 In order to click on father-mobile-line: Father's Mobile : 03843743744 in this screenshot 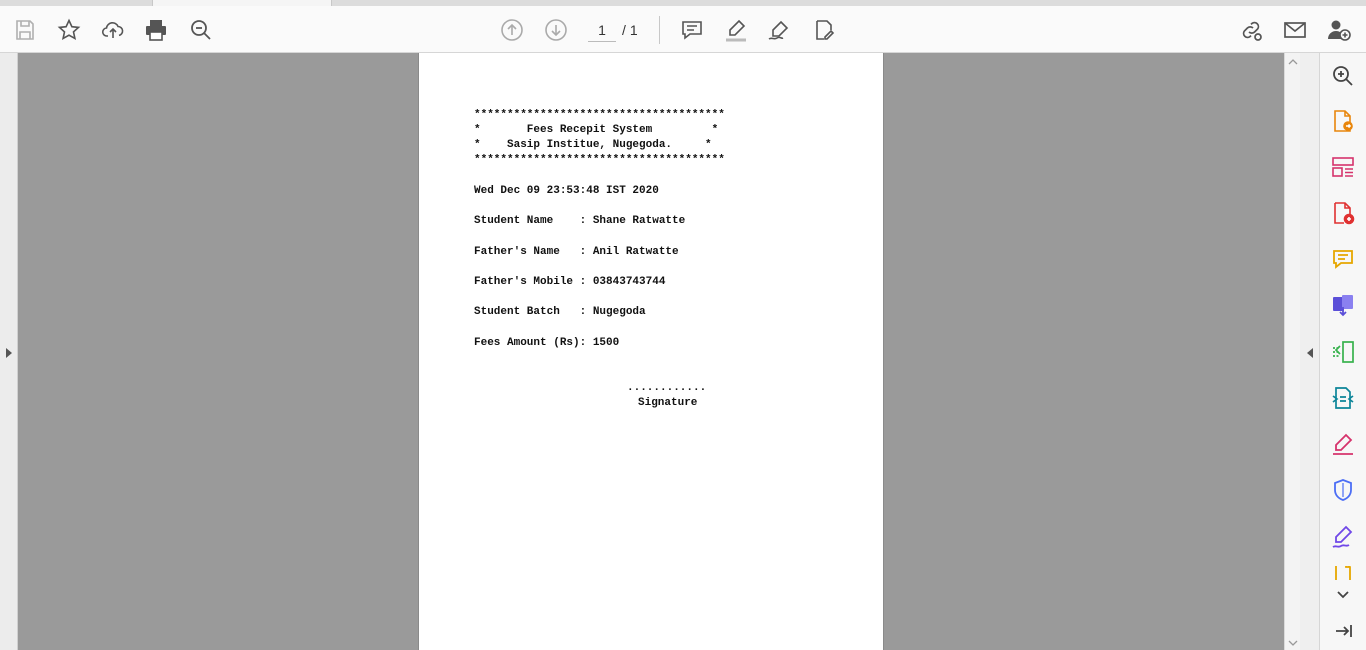, I will do `click(570, 282)`.